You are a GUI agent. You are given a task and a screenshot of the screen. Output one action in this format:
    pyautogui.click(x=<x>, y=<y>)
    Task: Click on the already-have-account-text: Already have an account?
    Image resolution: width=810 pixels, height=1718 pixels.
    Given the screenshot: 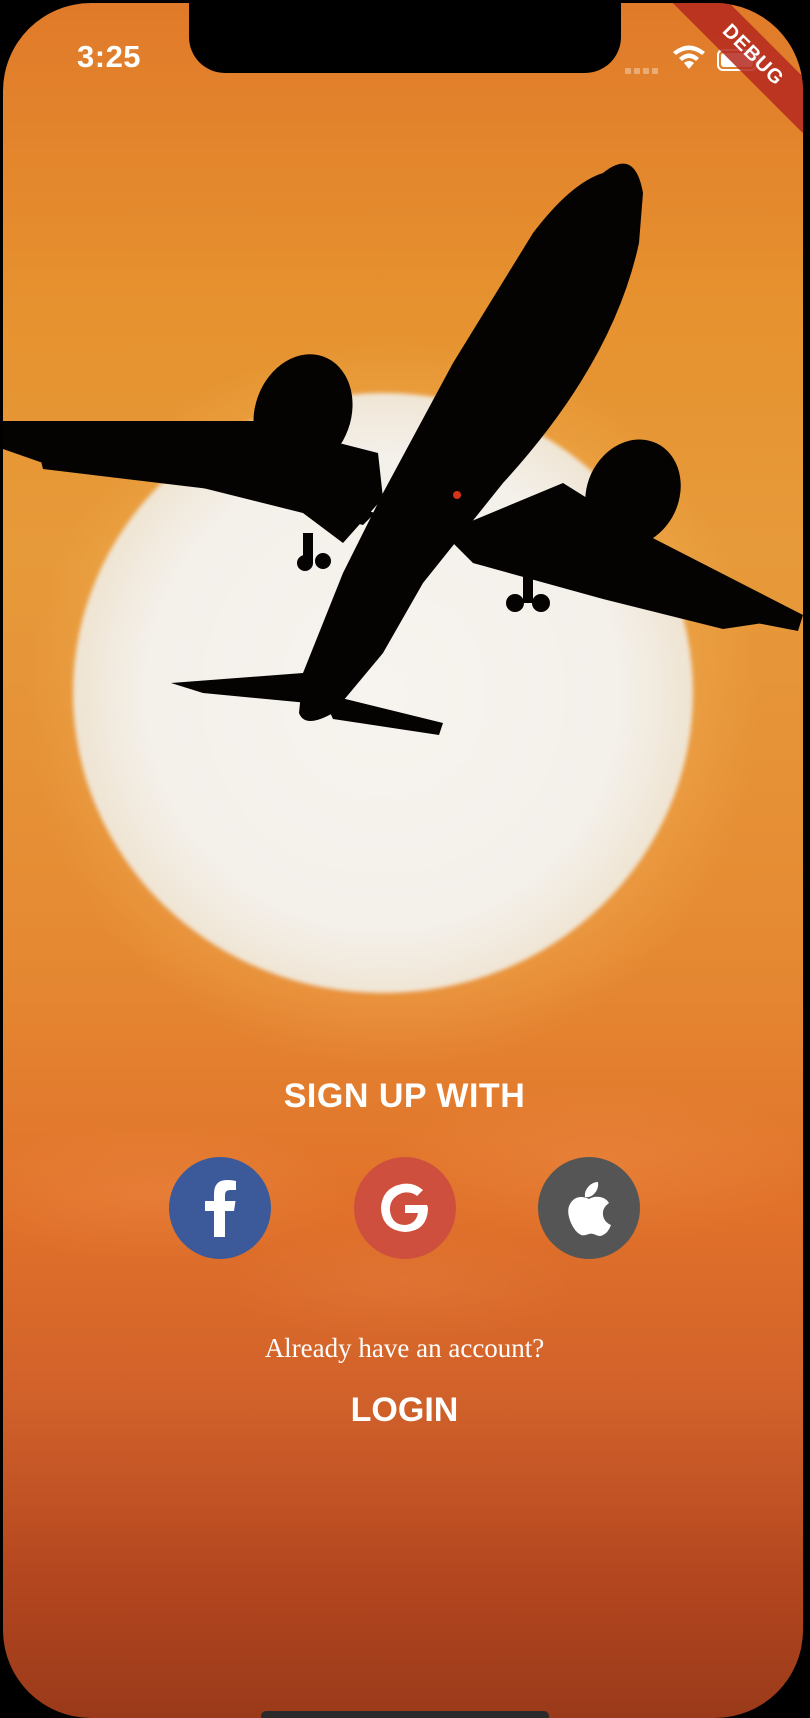 What is the action you would take?
    pyautogui.click(x=404, y=1348)
    